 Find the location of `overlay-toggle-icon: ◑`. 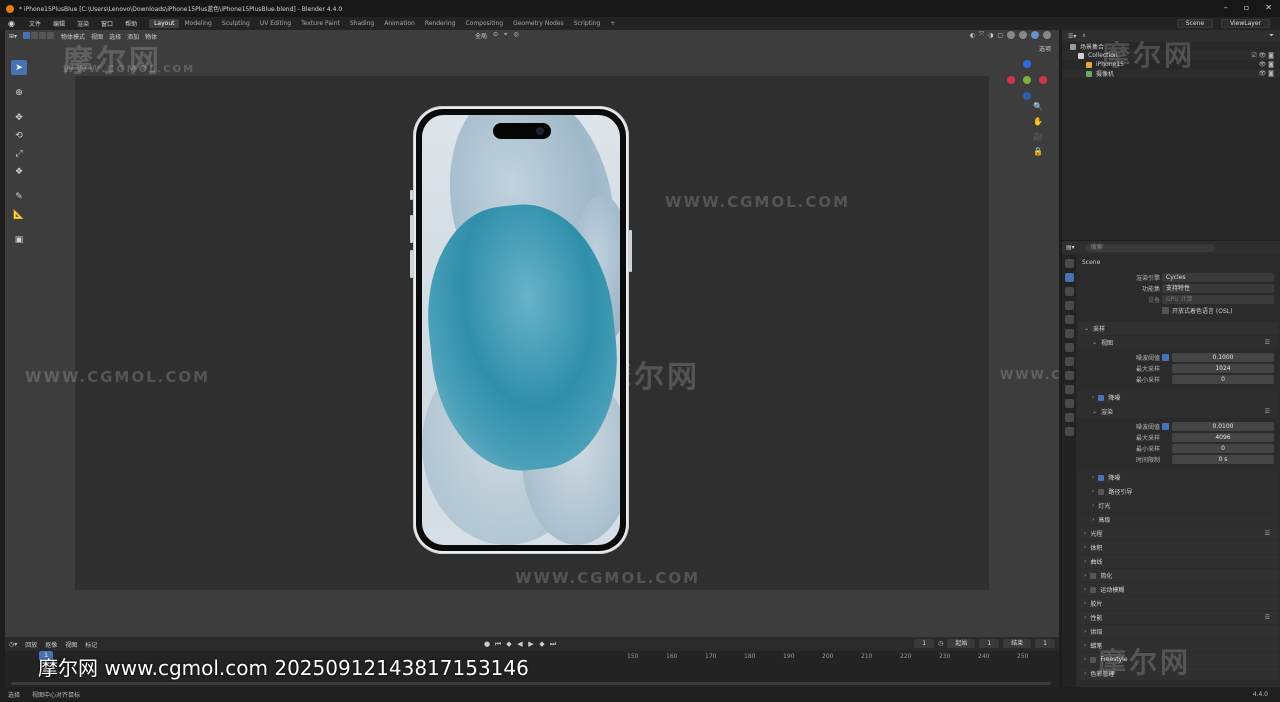

overlay-toggle-icon: ◑ is located at coordinates (990, 35).